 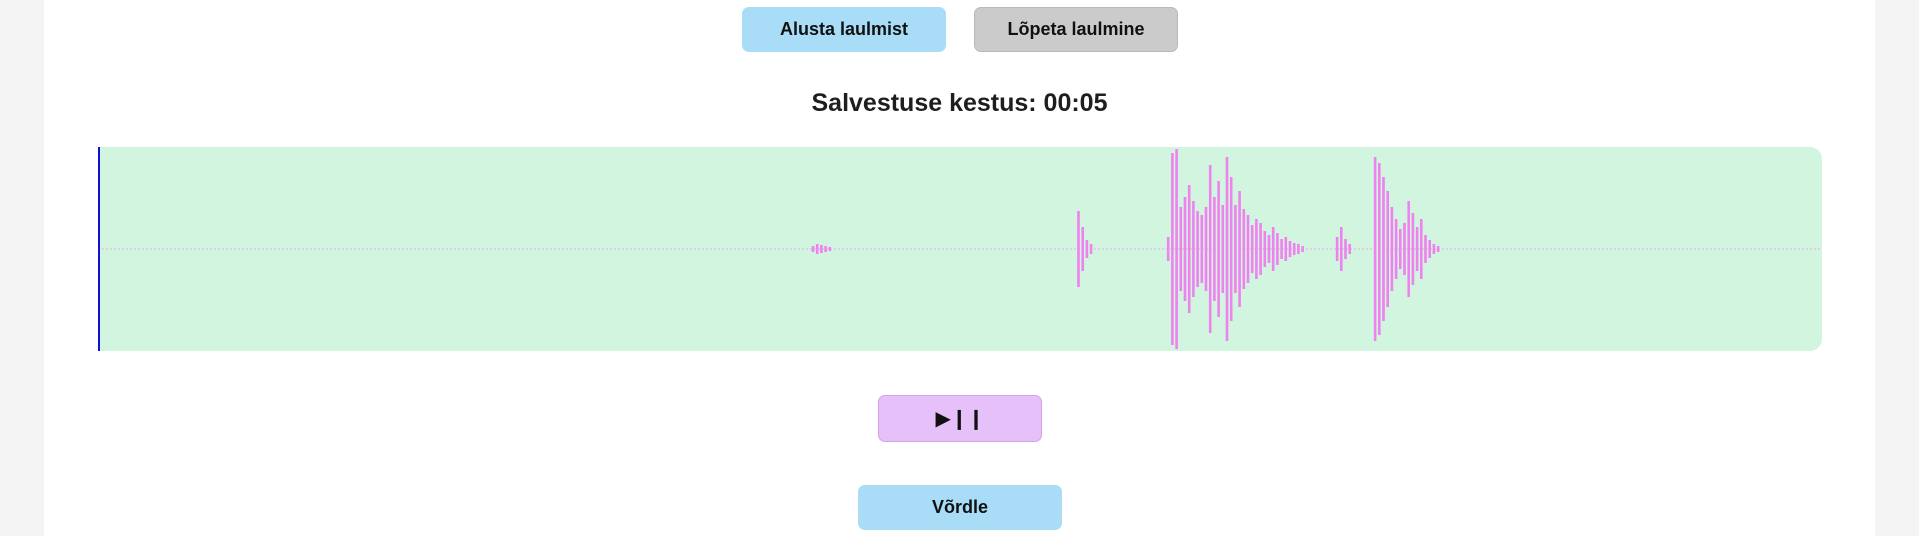 What do you see at coordinates (1125, 249) in the screenshot?
I see `waveform-bars` at bounding box center [1125, 249].